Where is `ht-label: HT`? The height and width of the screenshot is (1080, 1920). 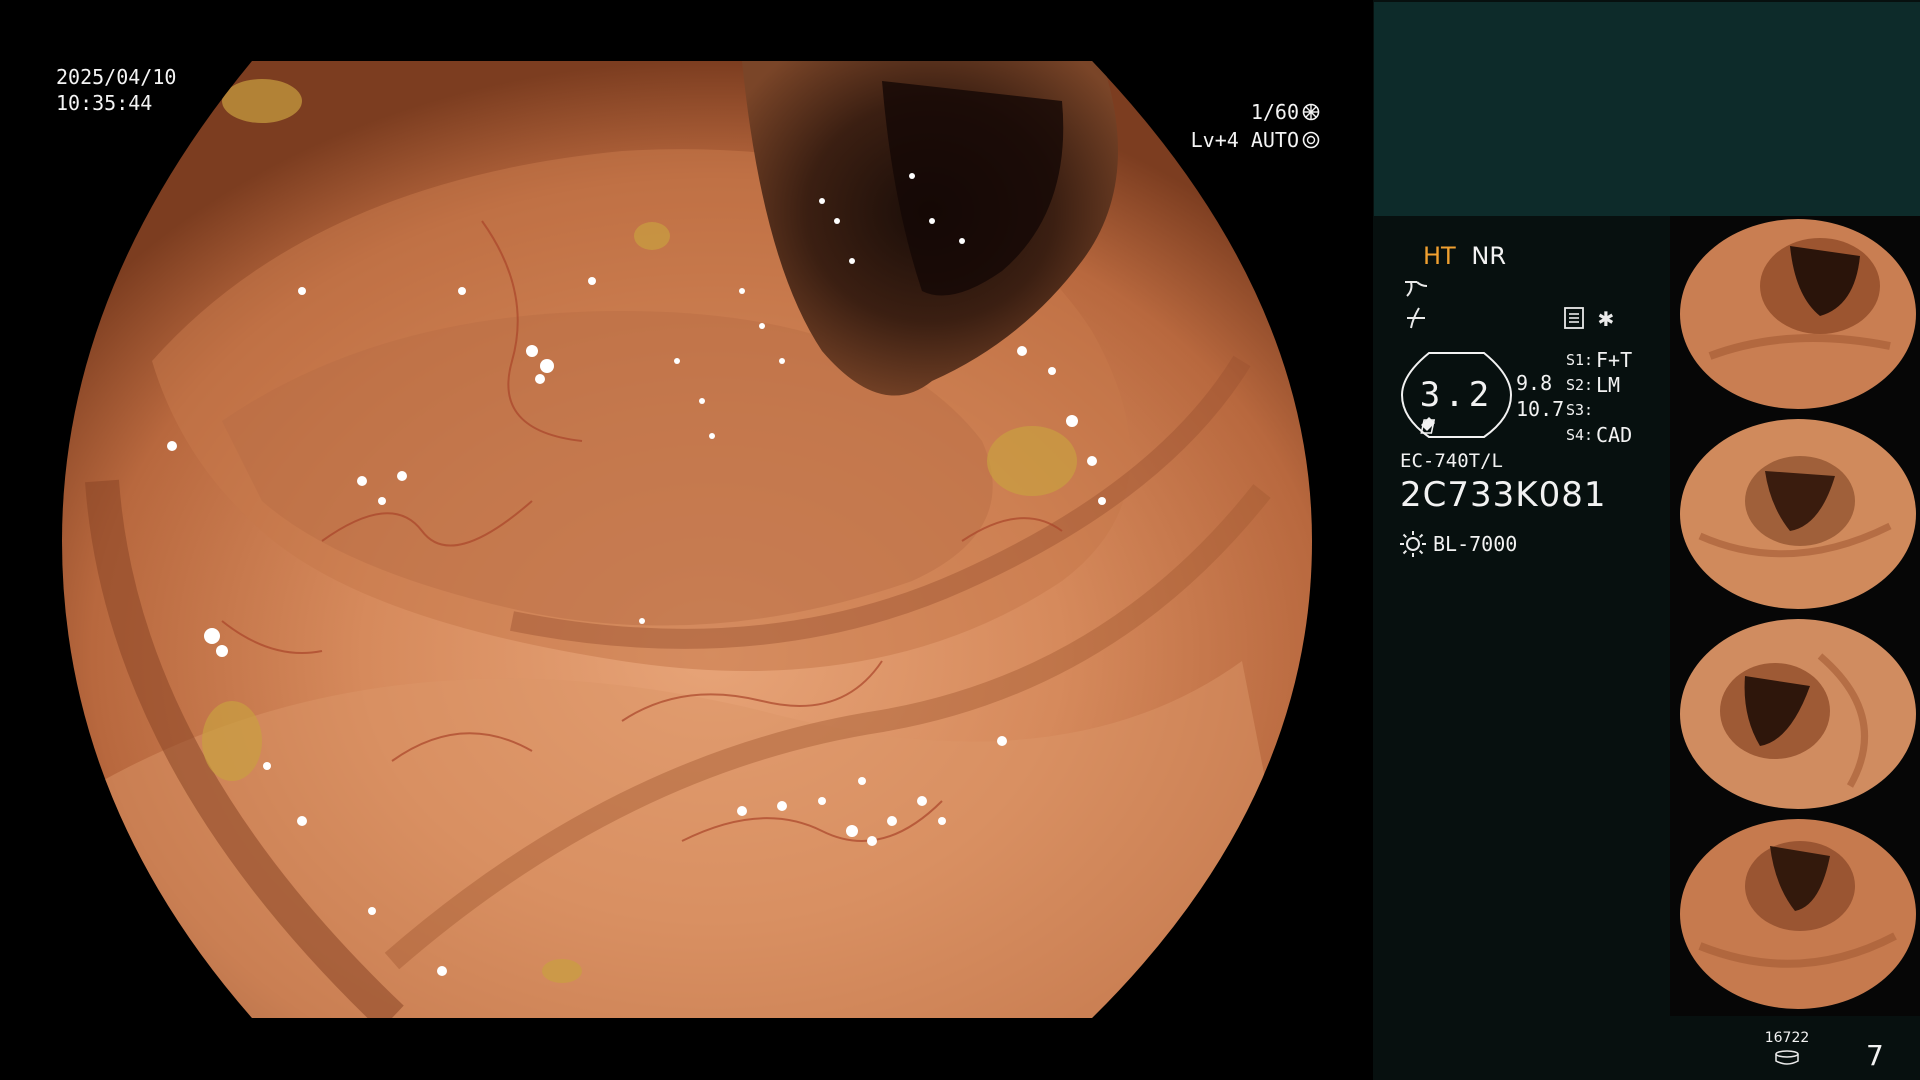
ht-label: HT is located at coordinates (1439, 256).